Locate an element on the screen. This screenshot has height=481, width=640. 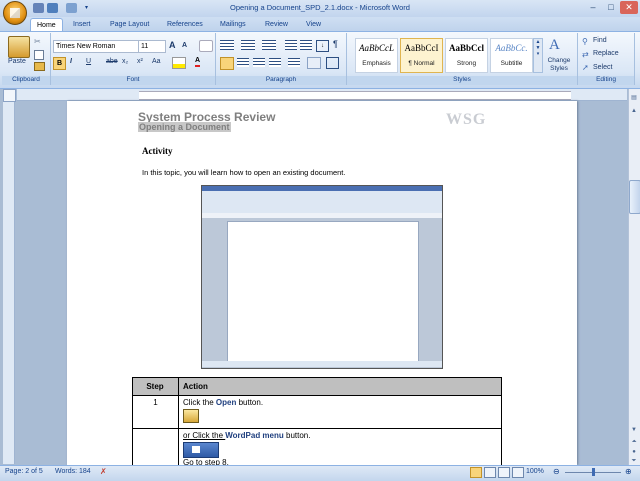
zoom-slider-handle is located at coordinates (593, 472).